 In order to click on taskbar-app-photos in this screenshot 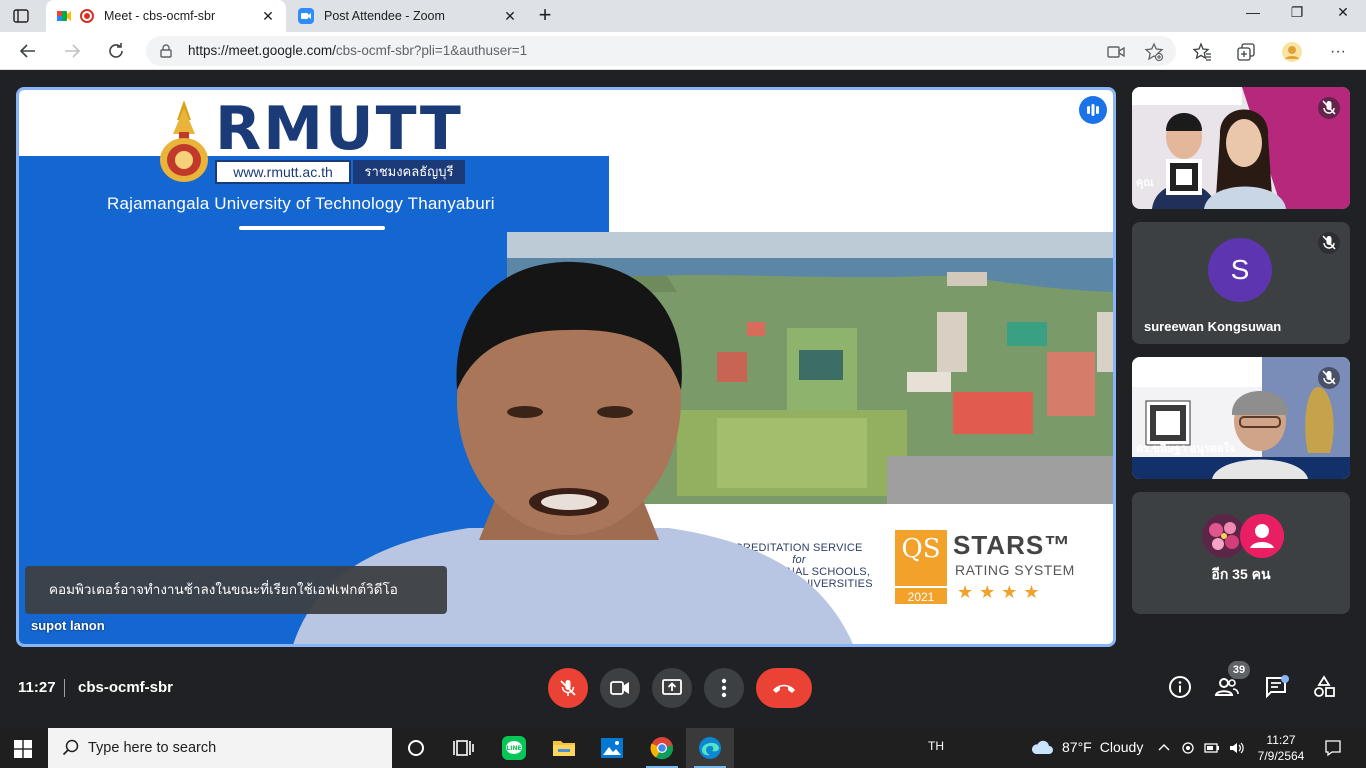, I will do `click(612, 748)`.